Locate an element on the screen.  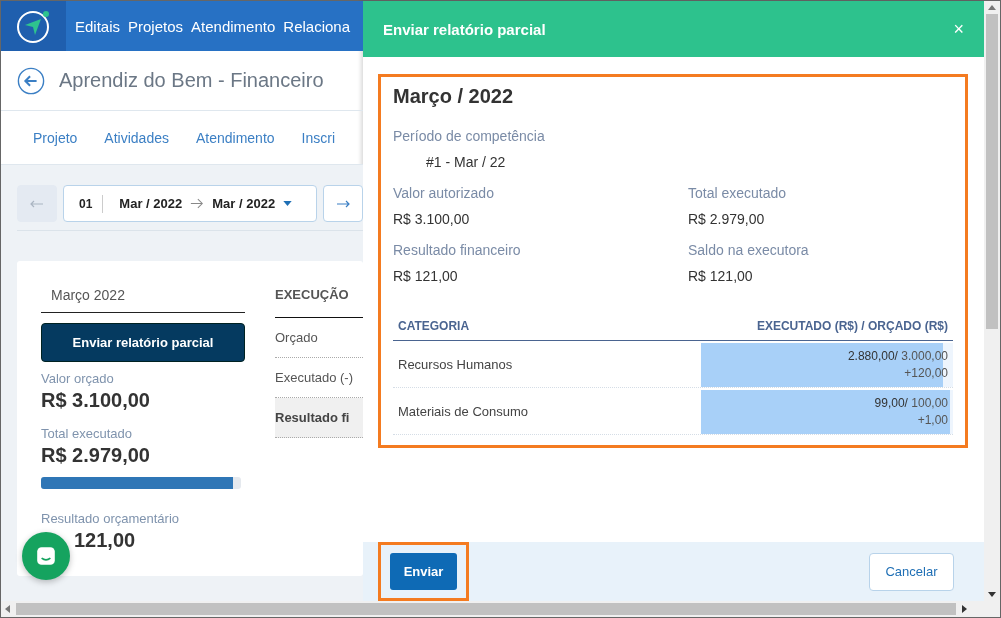
period-selector: 01 Mar / 2022 Mar / 2022 is located at coordinates (190, 203).